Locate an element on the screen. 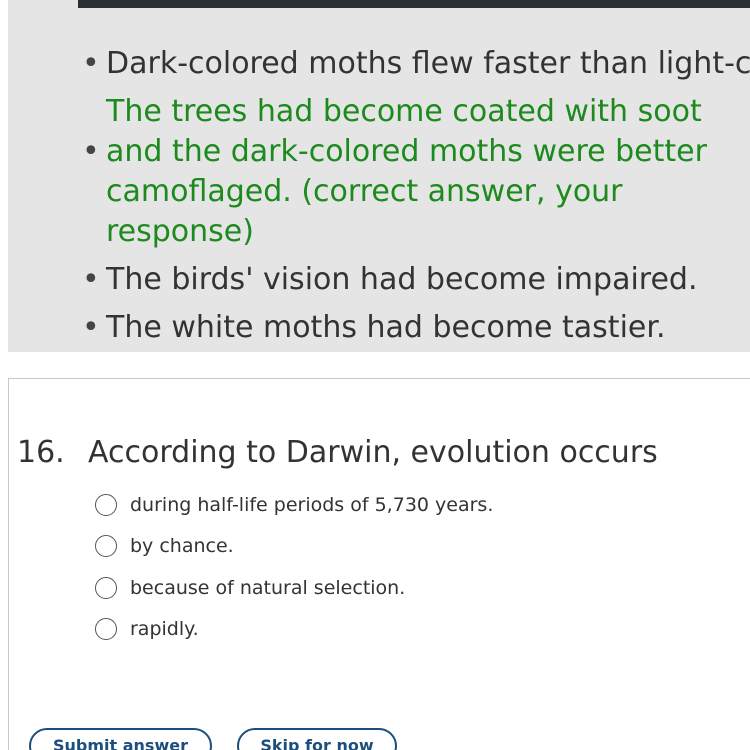 This screenshot has width=750, height=750. option-item: because of natural selection. is located at coordinates (294, 588).